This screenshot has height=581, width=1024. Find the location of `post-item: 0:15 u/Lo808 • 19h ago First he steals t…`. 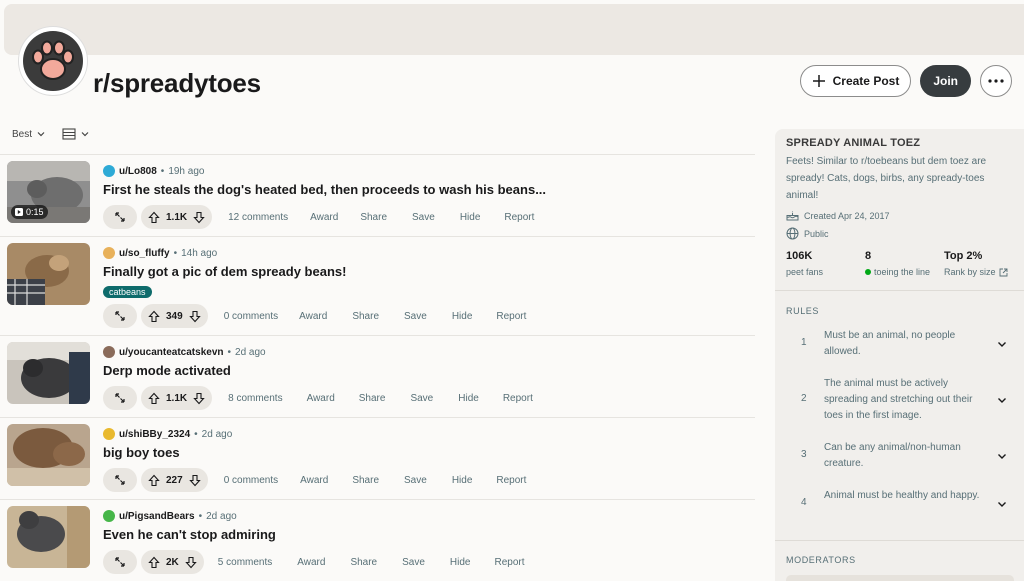

post-item: 0:15 u/Lo808 • 19h ago First he steals t… is located at coordinates (377, 195).